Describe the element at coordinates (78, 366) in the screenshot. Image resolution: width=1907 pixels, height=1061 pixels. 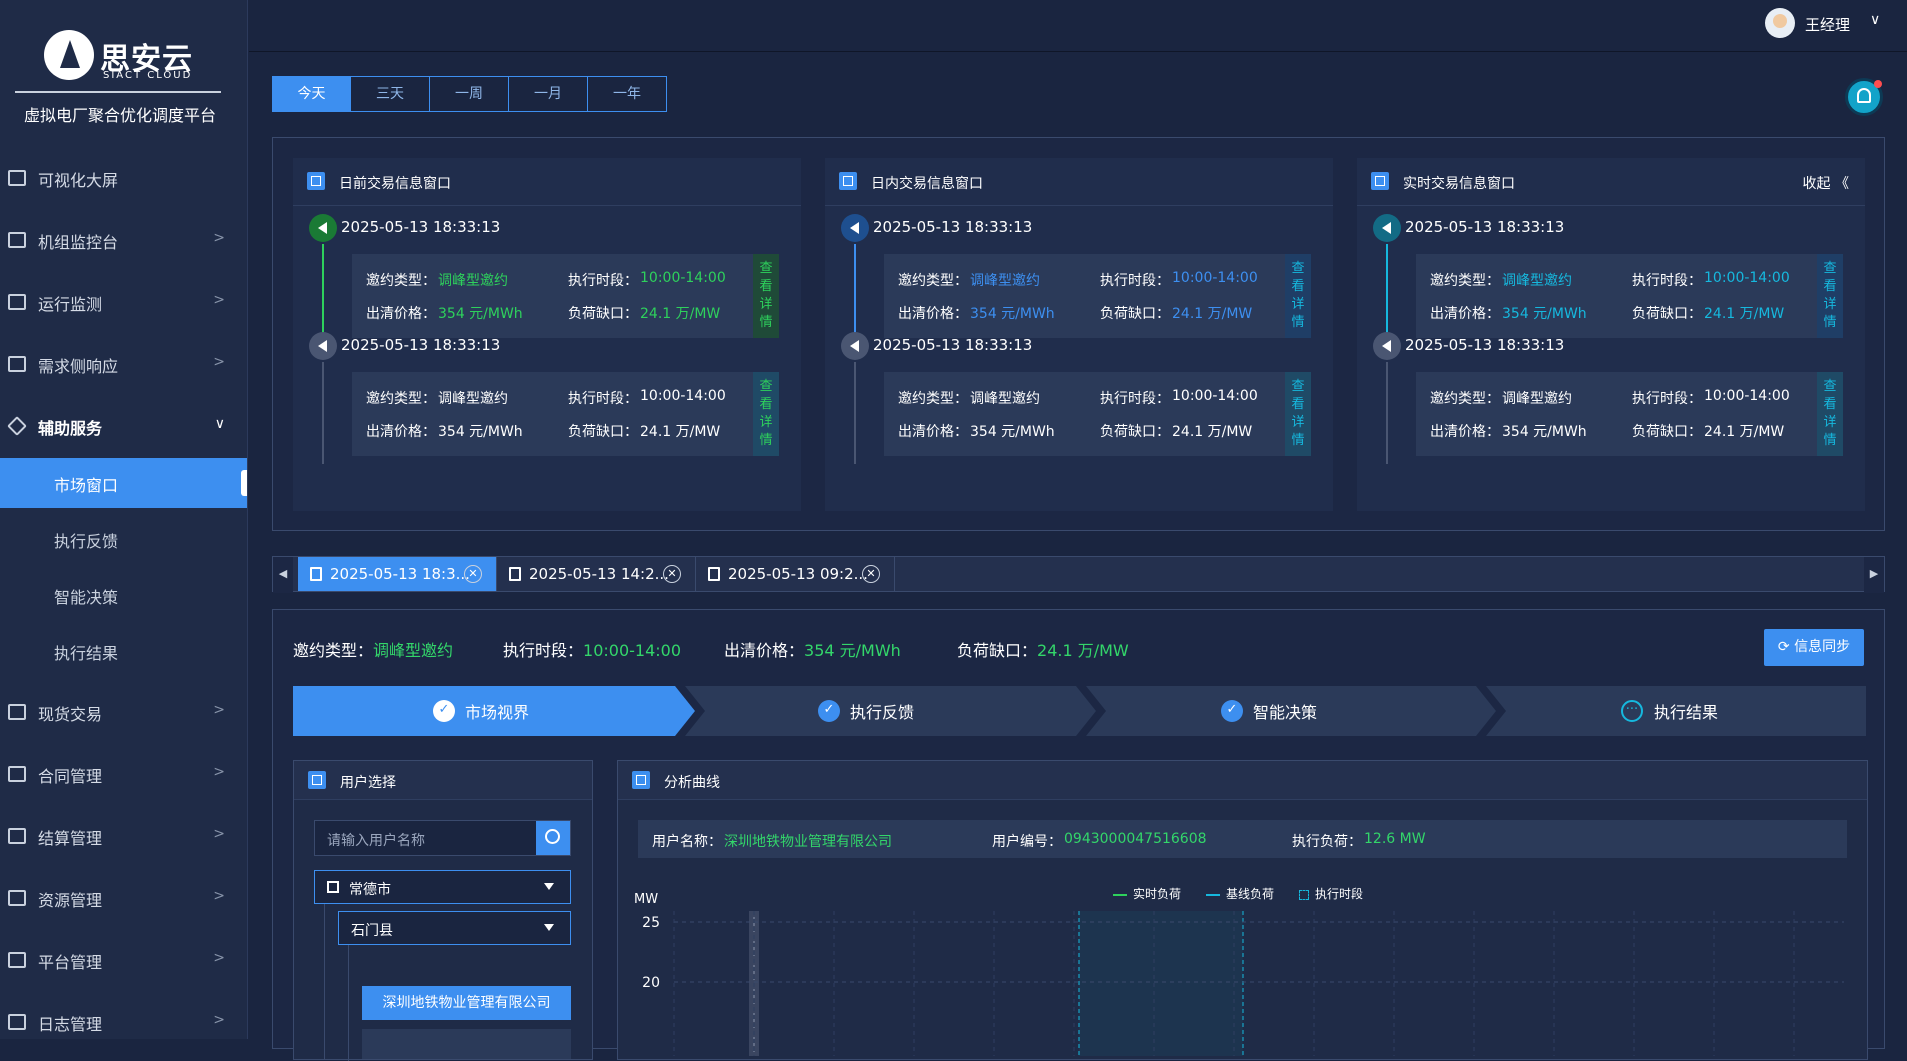
I see `sidebar-item-label: 需求侧响应` at that location.